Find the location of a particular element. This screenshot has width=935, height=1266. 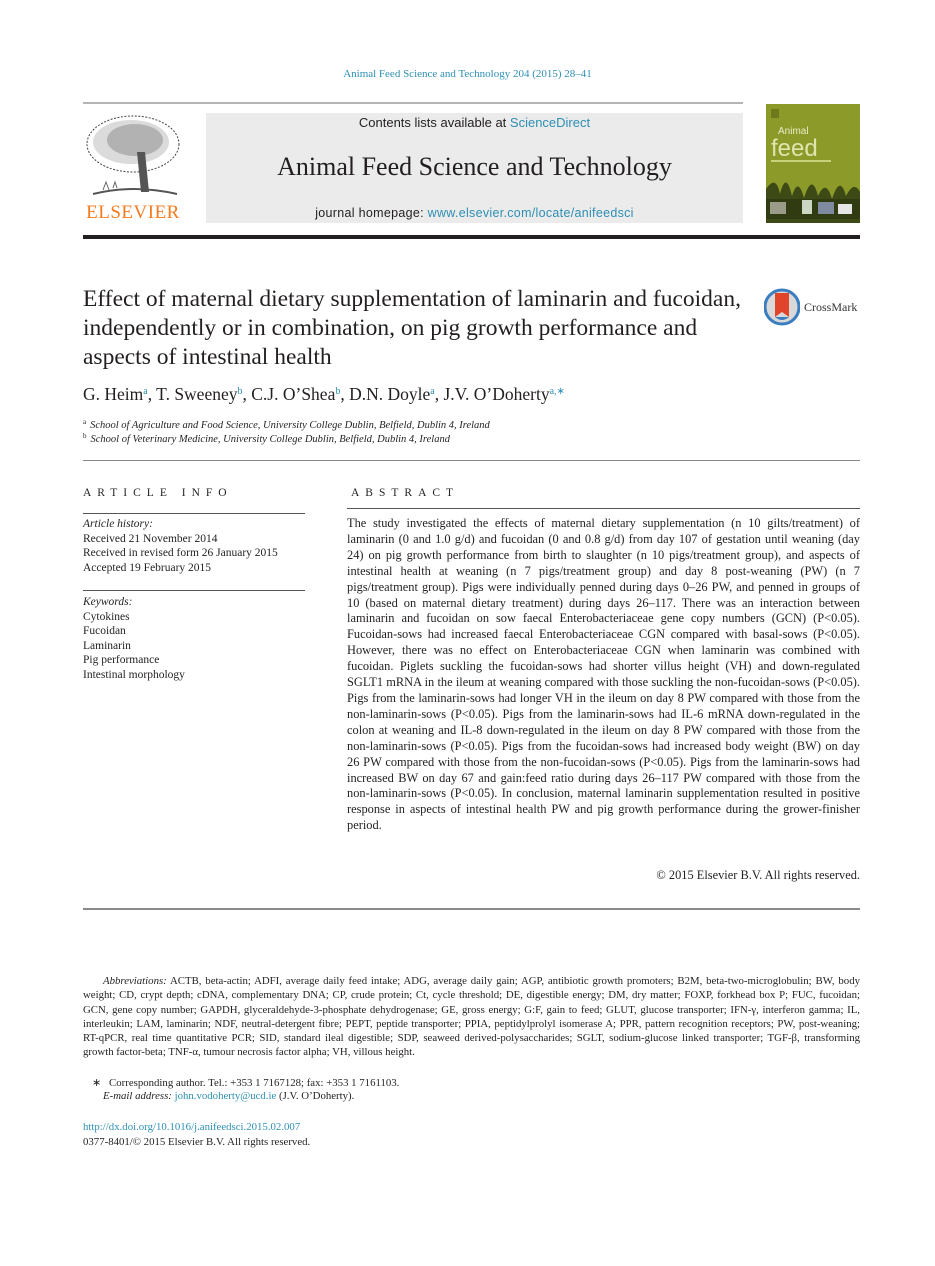

keyword: Intestinal morphology is located at coordinates (134, 674).